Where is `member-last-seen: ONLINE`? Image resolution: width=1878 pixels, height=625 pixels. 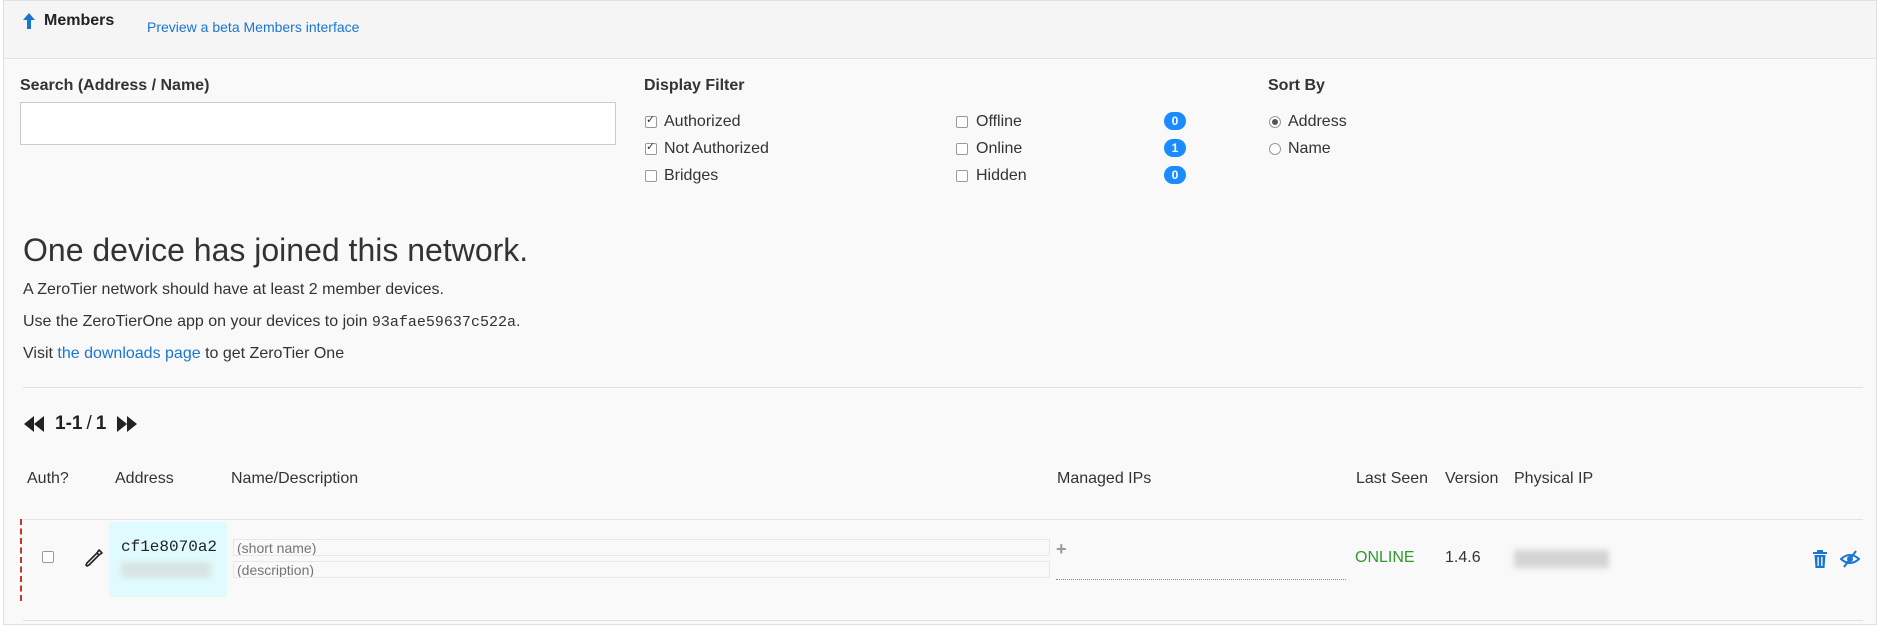 member-last-seen: ONLINE is located at coordinates (1385, 557).